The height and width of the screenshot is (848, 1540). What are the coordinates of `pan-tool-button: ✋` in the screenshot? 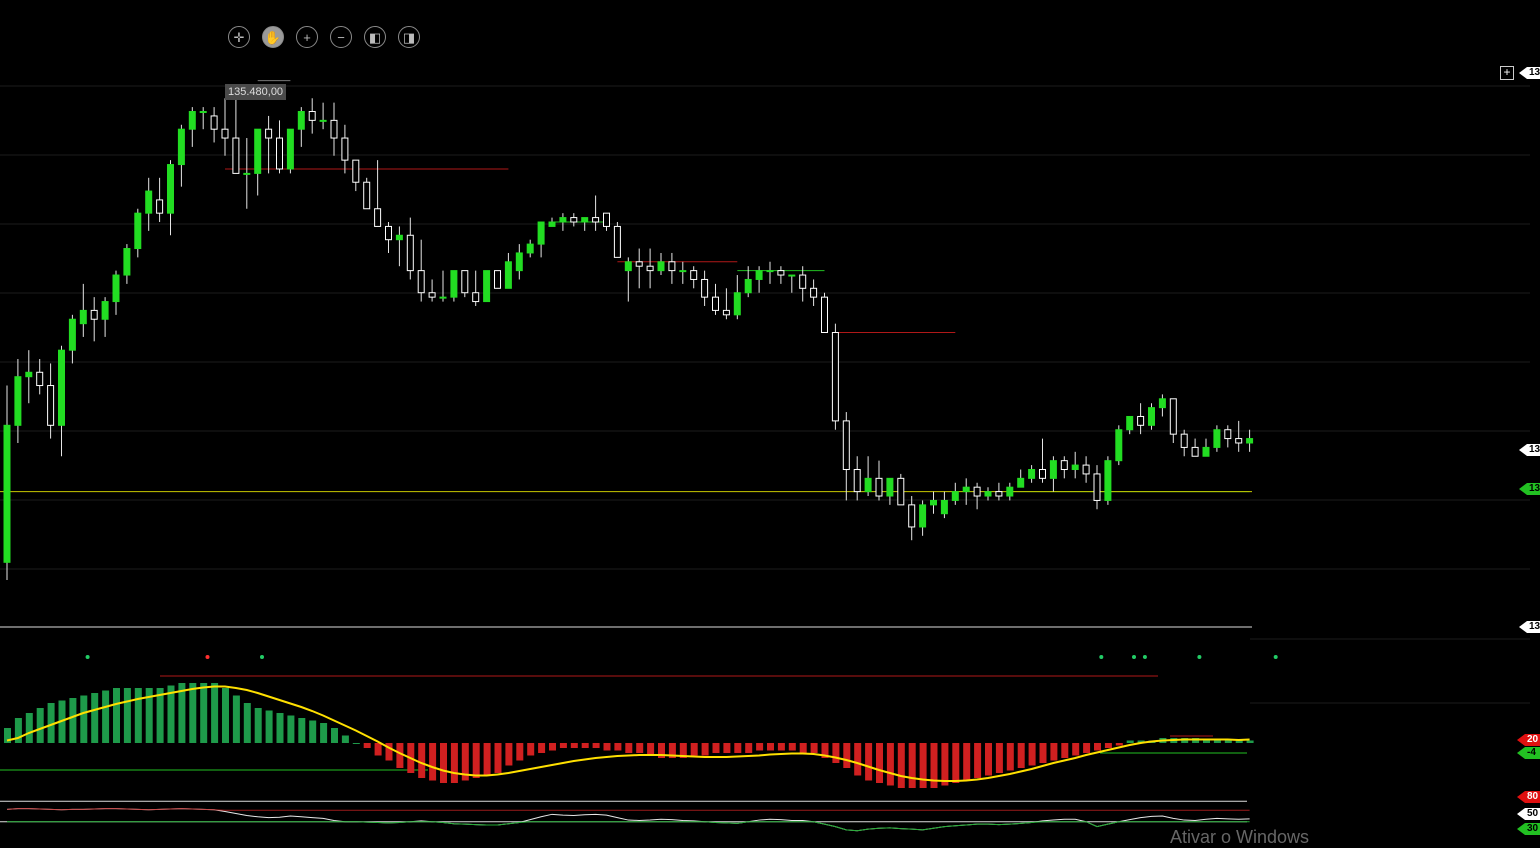 It's located at (273, 37).